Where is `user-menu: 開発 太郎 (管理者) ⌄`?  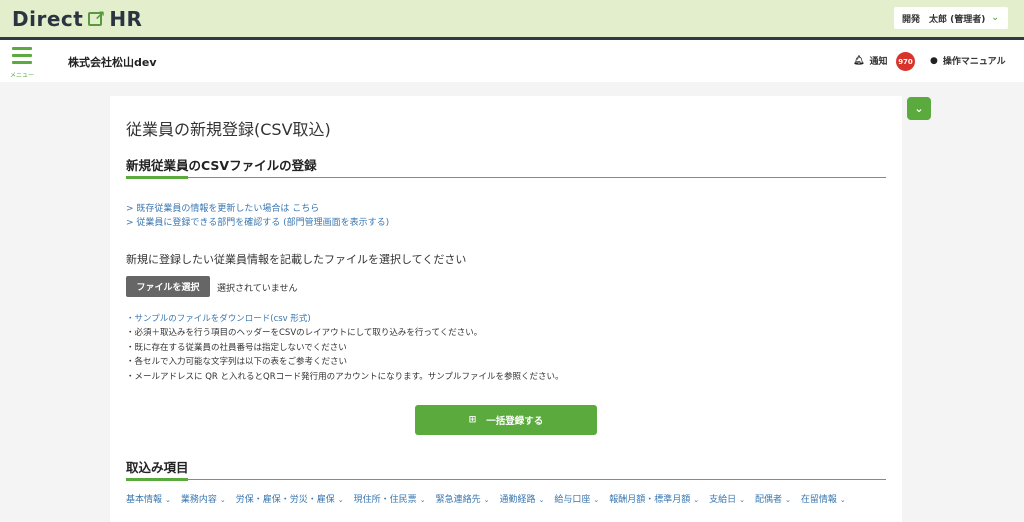 user-menu: 開発 太郎 (管理者) ⌄ is located at coordinates (951, 18).